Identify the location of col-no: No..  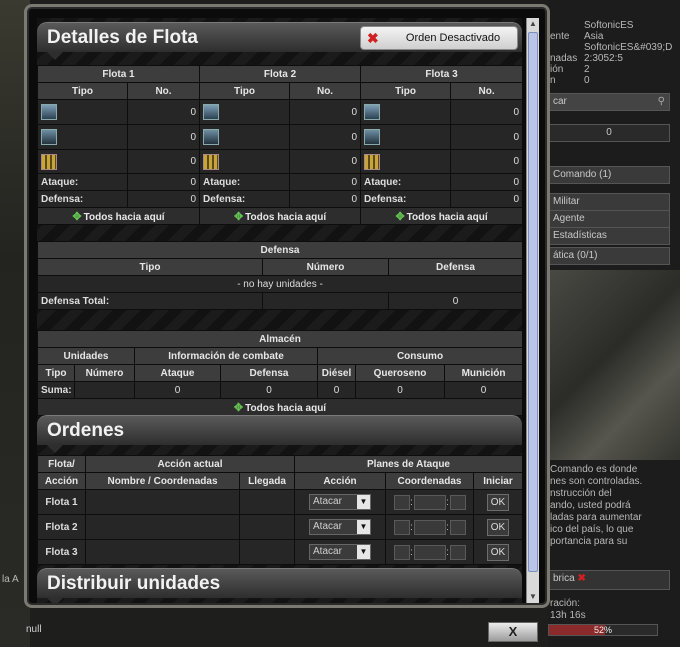
(163, 91).